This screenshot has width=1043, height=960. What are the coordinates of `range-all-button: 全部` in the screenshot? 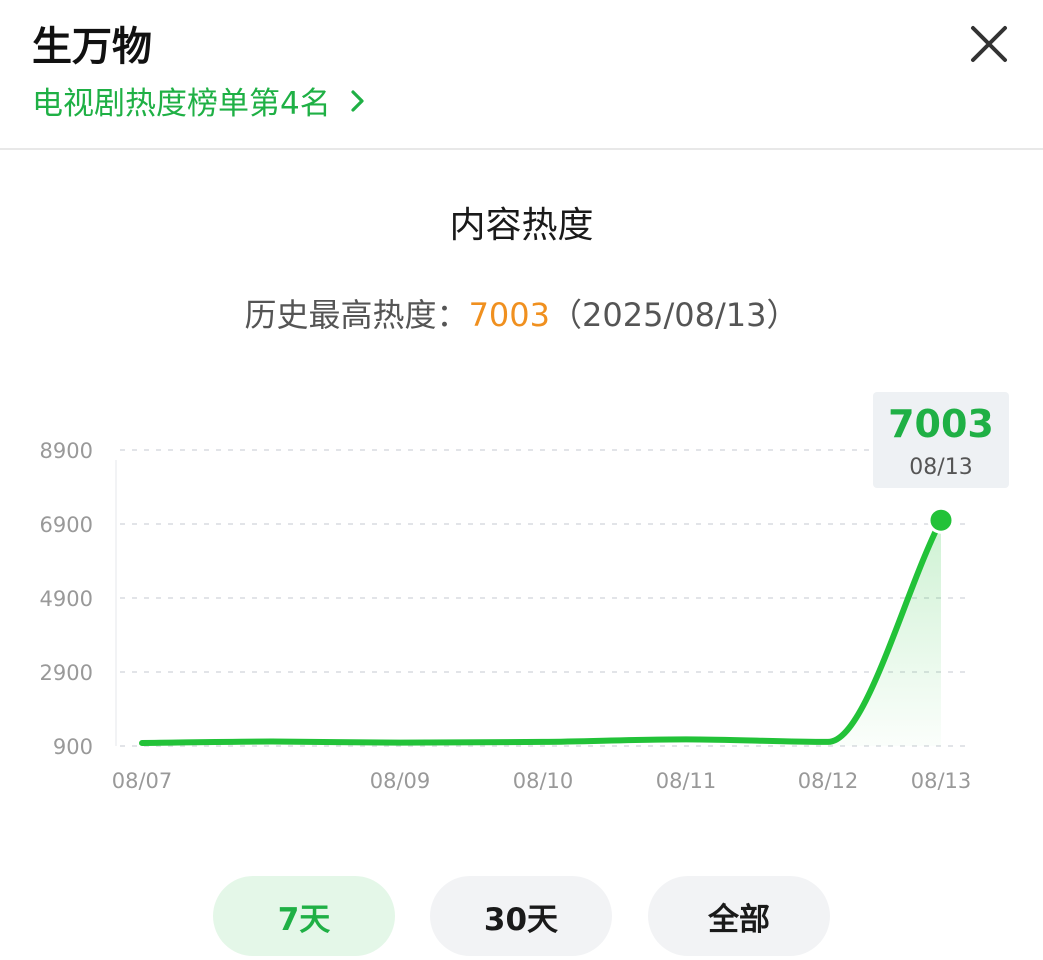 It's located at (739, 916).